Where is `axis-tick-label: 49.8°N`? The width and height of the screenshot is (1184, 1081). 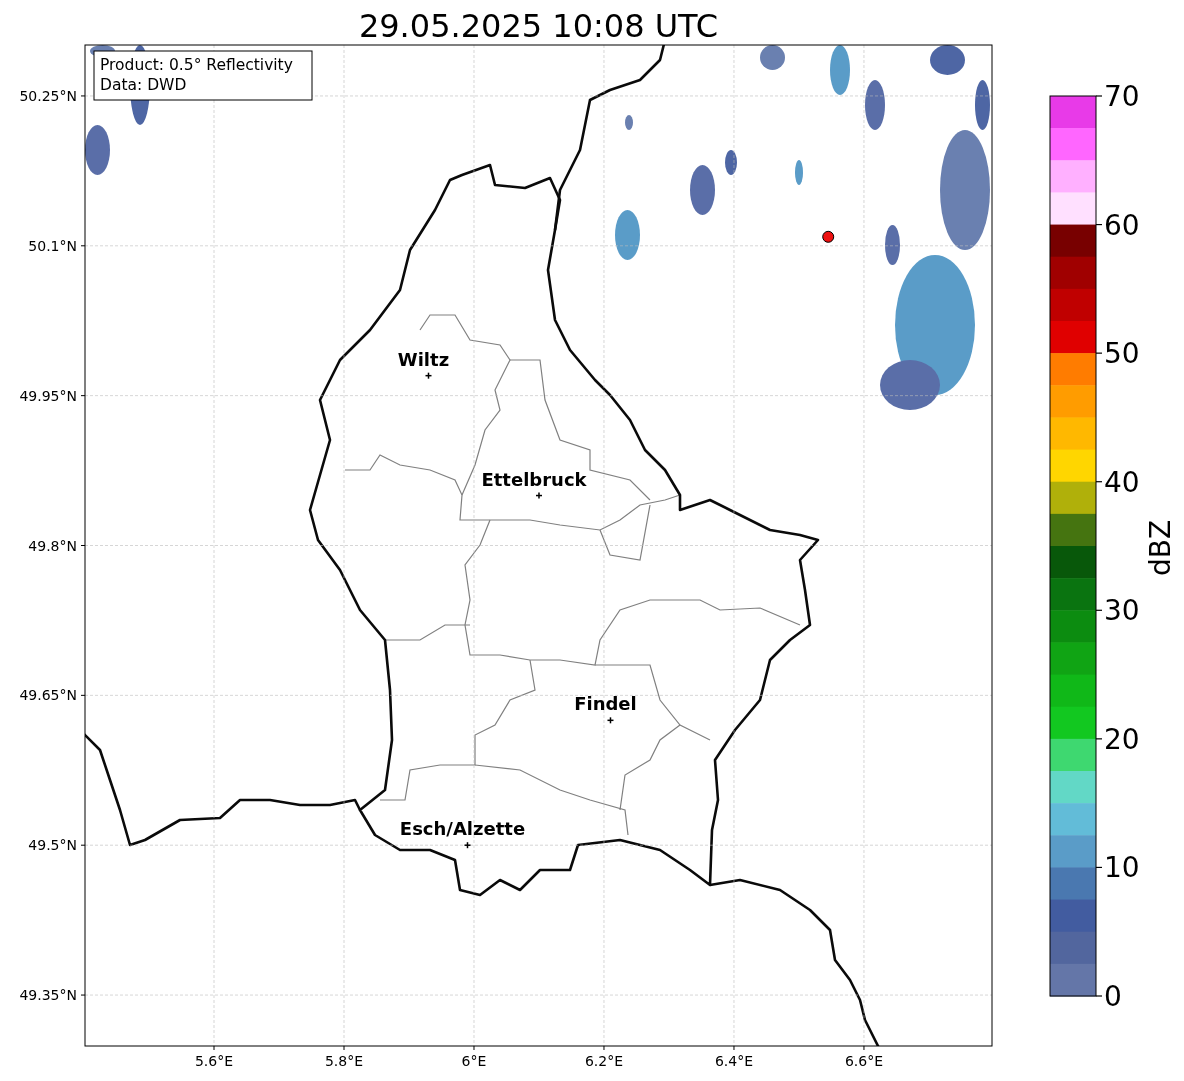 axis-tick-label: 49.8°N is located at coordinates (52, 545).